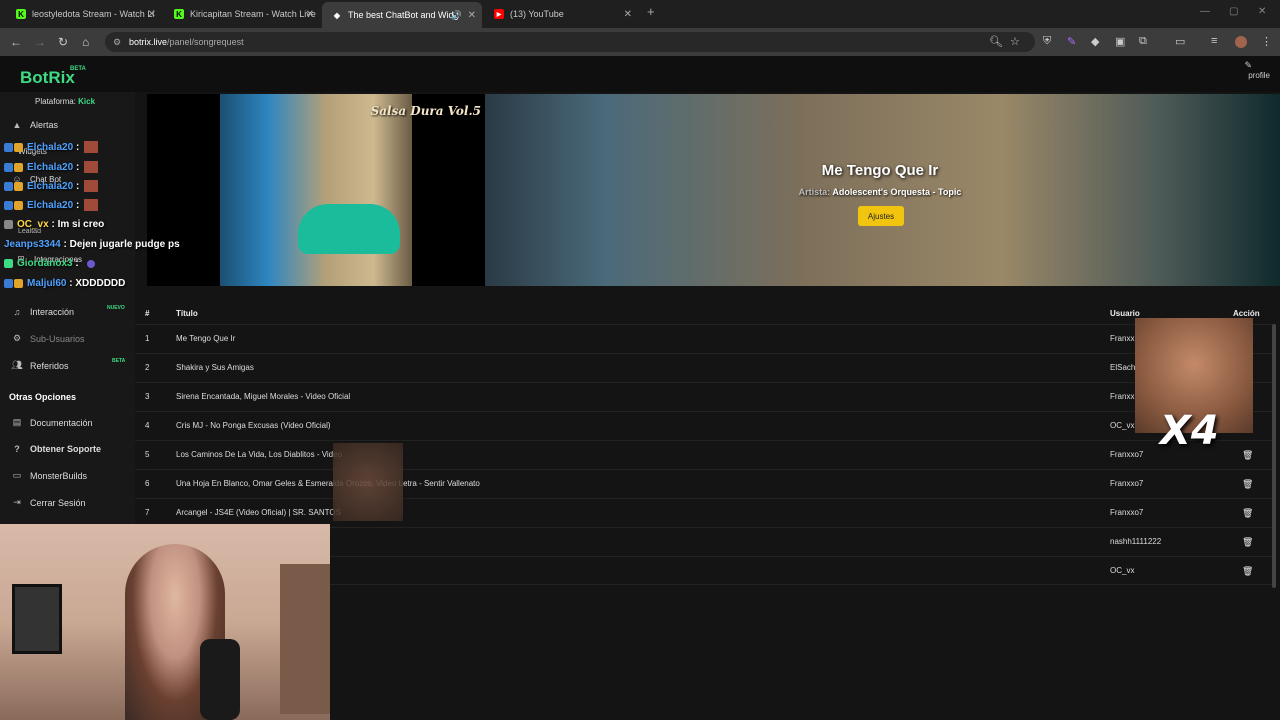 The height and width of the screenshot is (720, 1280). Describe the element at coordinates (117, 42) in the screenshot. I see `site-settings-icon: ⚙` at that location.